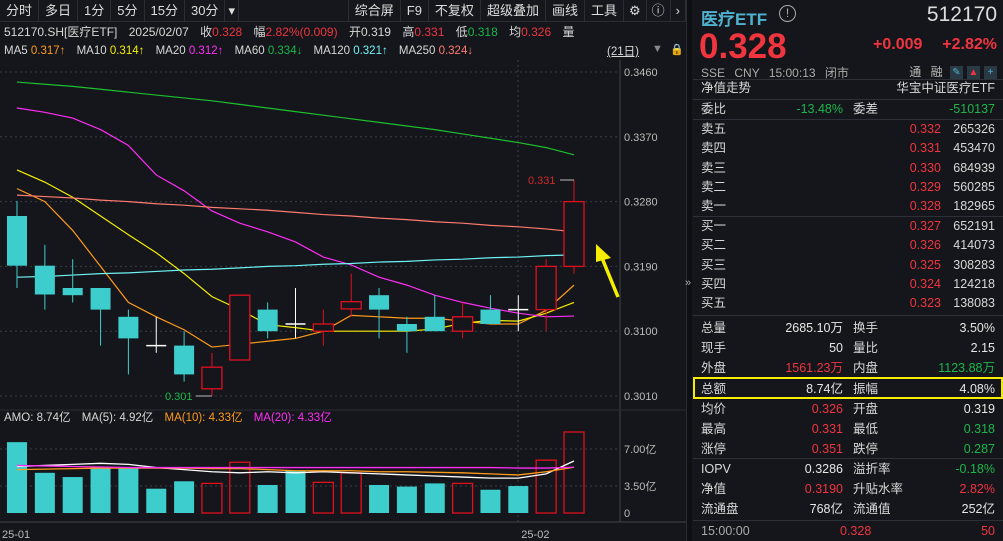 This screenshot has width=1003, height=541. Describe the element at coordinates (848, 449) in the screenshot. I see `stat-row: 涨停 0.351 跌停 0.287` at that location.